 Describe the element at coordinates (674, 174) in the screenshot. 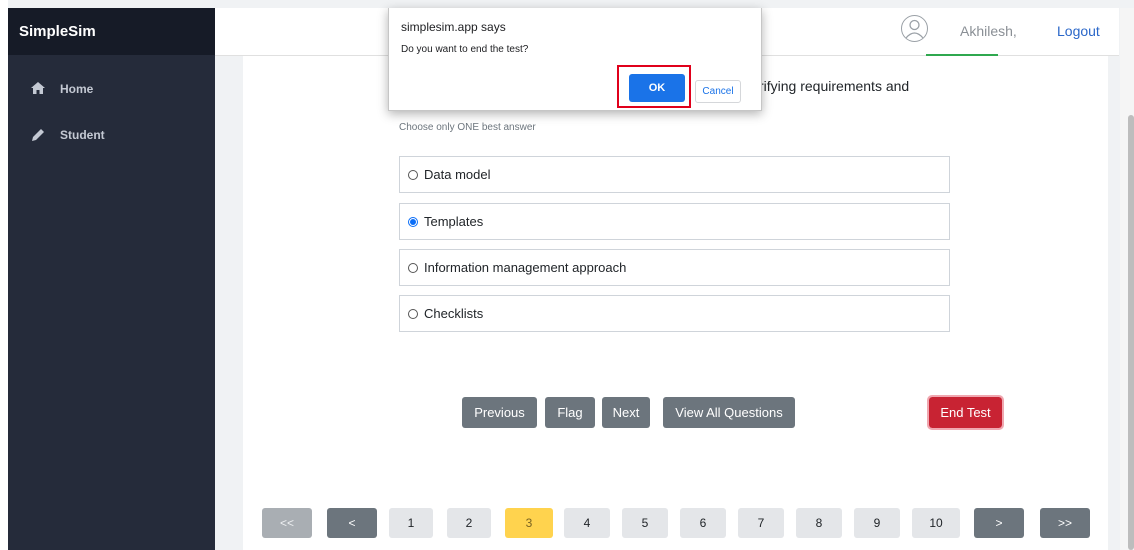

I see `option-data-model: Data model` at that location.